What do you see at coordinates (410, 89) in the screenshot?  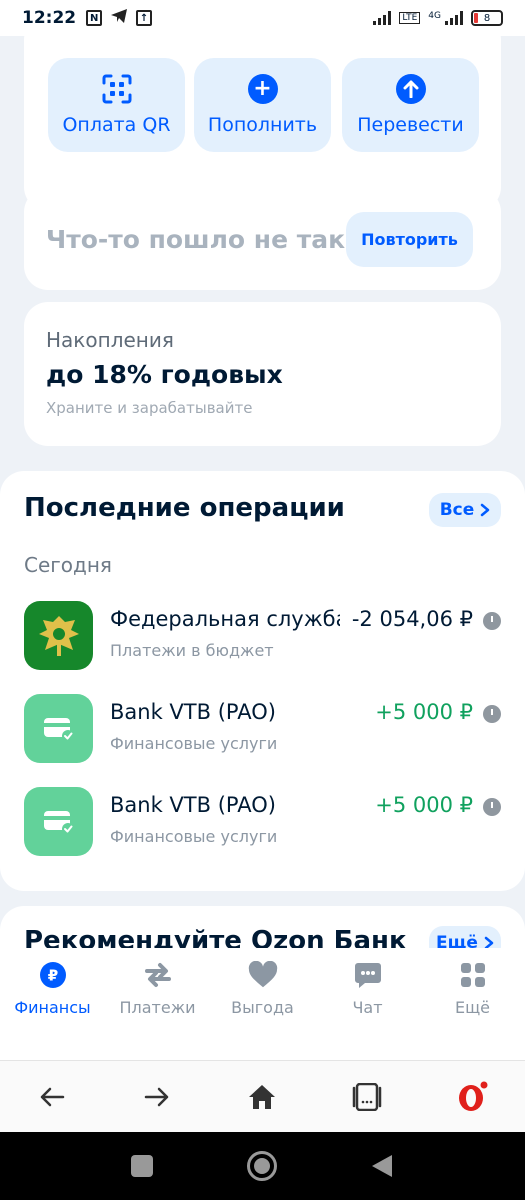 I see `arrow-up-icon` at bounding box center [410, 89].